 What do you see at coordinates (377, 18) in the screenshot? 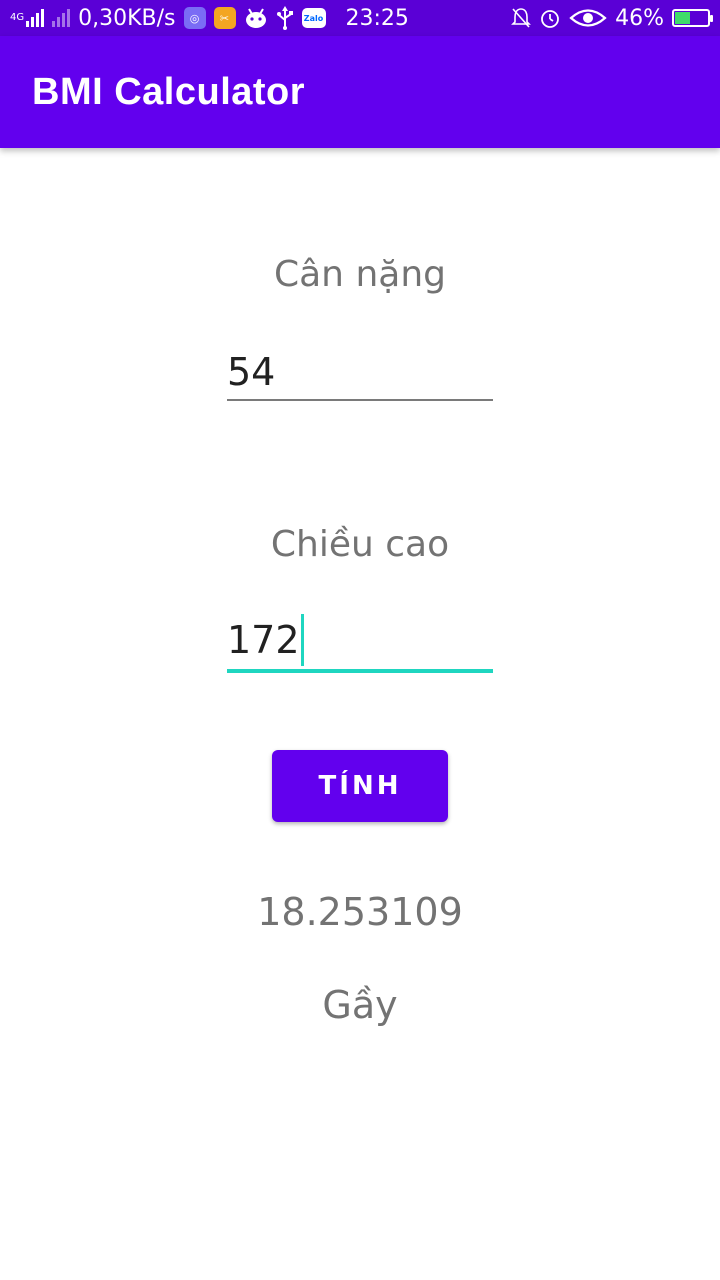
I see `clock: 23:25` at bounding box center [377, 18].